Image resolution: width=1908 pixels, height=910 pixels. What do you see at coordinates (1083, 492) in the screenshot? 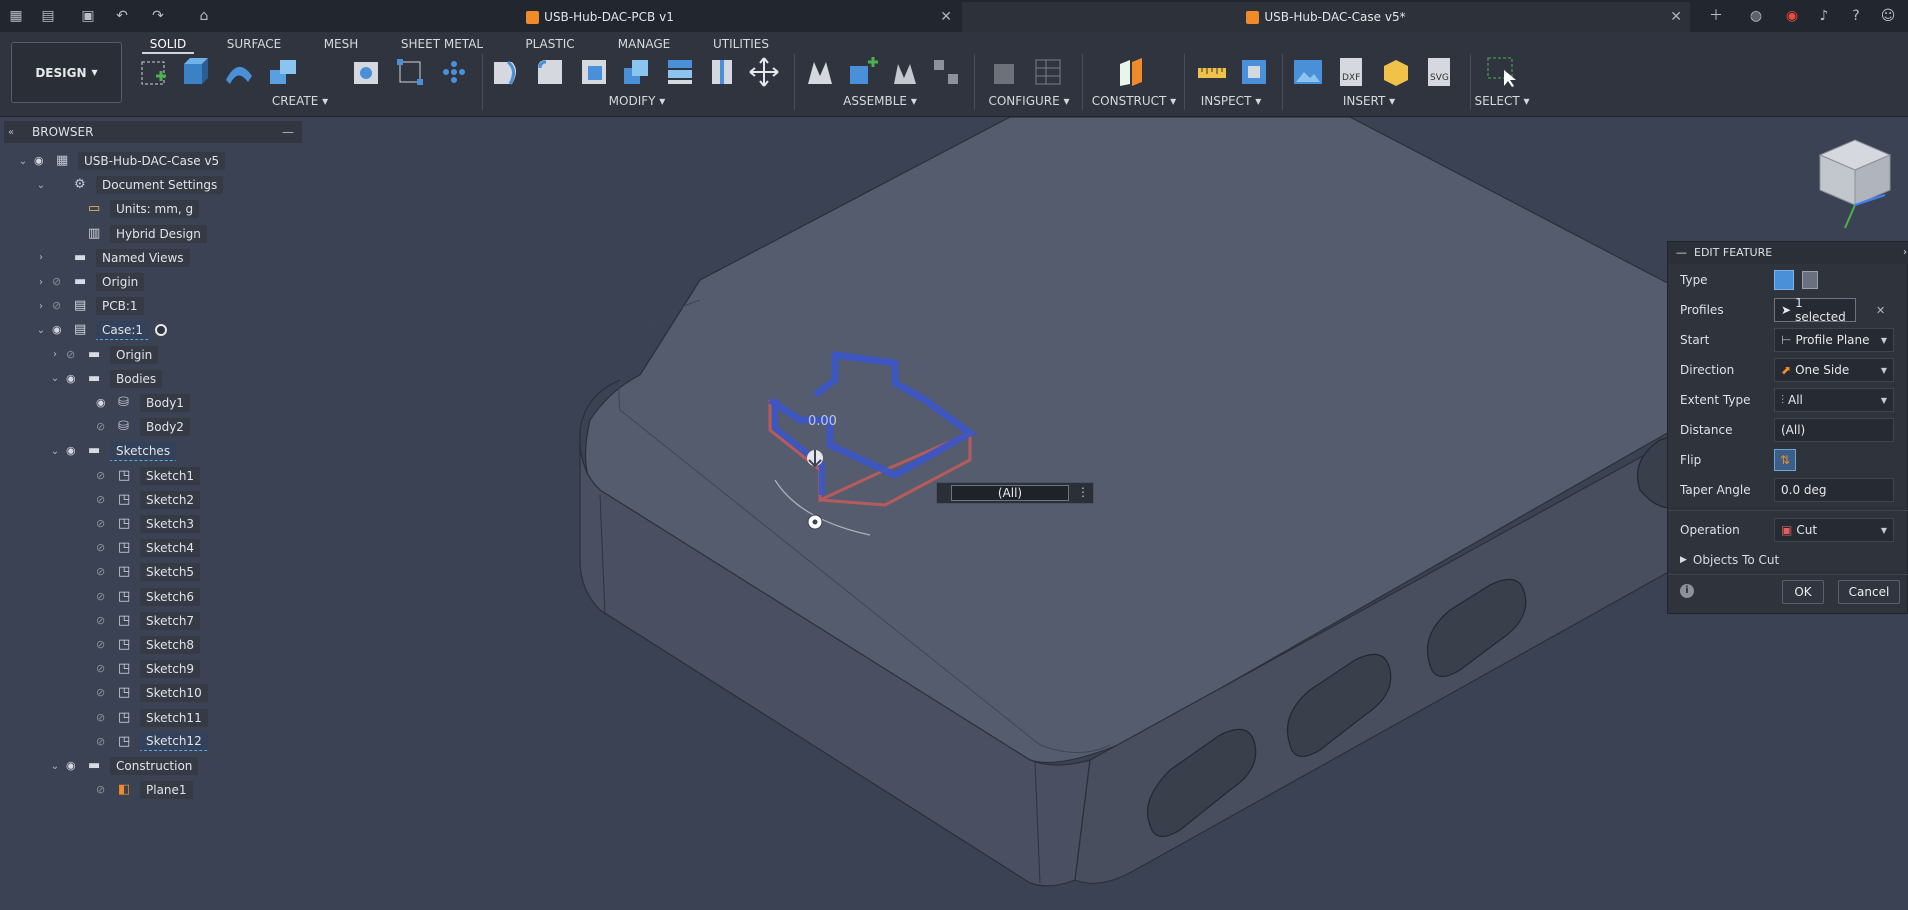
I see `more-options-icon: ⋮` at bounding box center [1083, 492].